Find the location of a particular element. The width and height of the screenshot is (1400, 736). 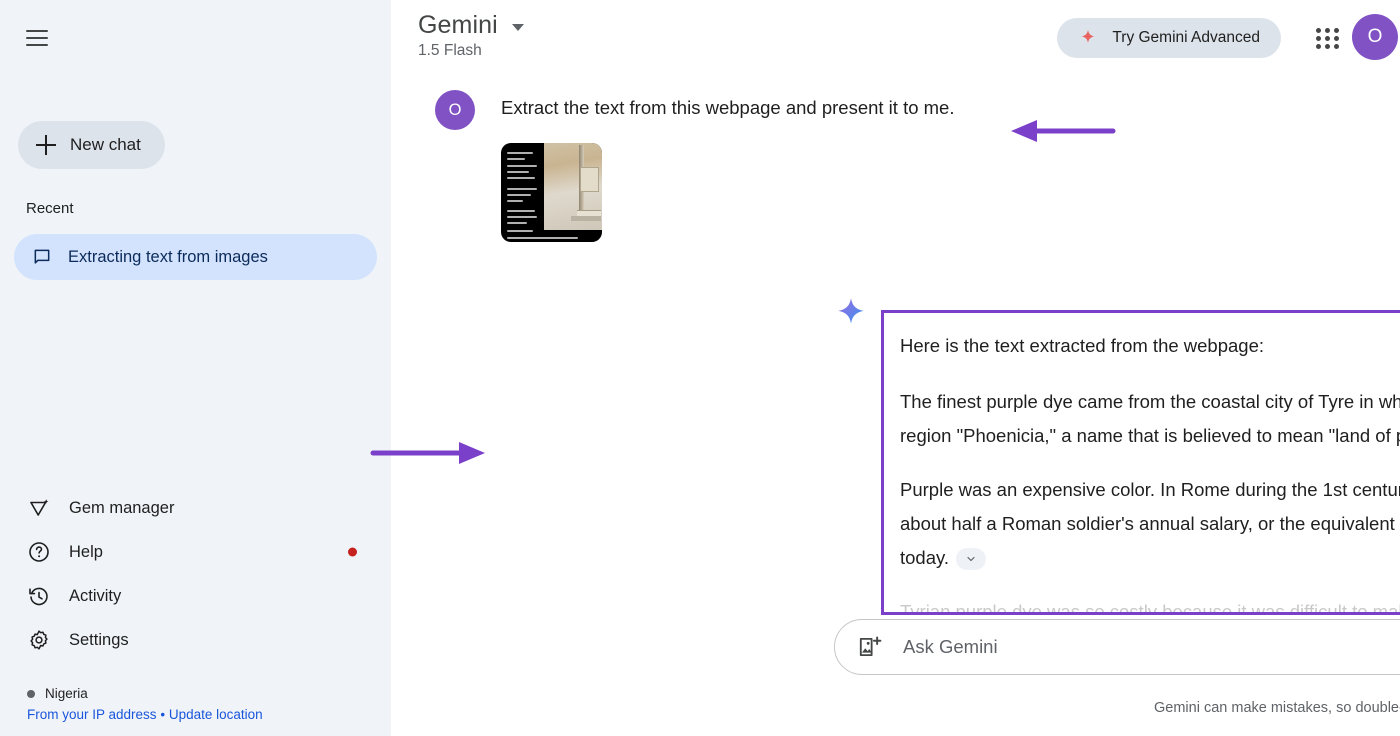

new-chat-button: New chat is located at coordinates (91, 145).